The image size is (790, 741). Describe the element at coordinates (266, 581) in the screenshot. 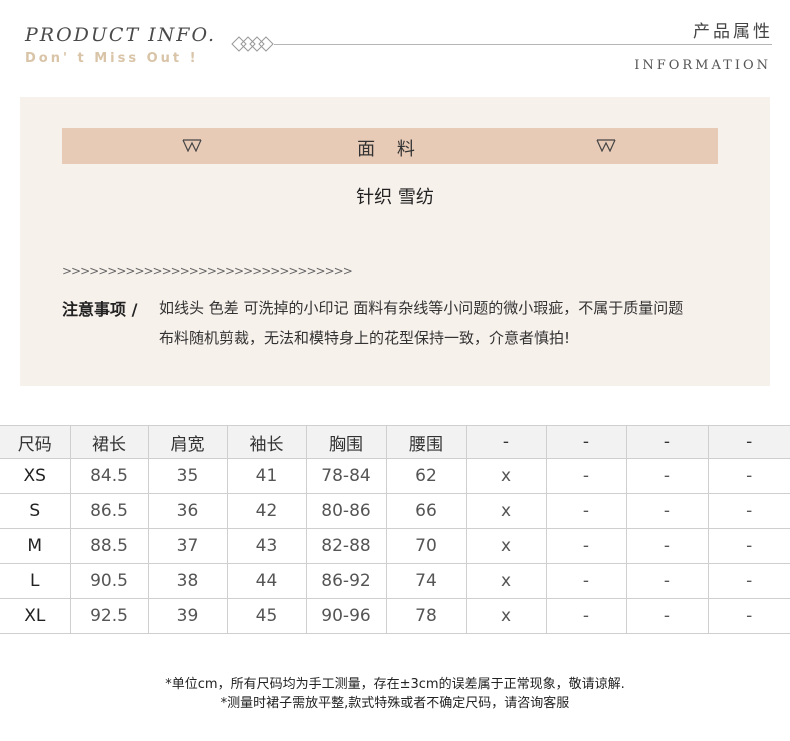

I see `table-cell: 44` at that location.